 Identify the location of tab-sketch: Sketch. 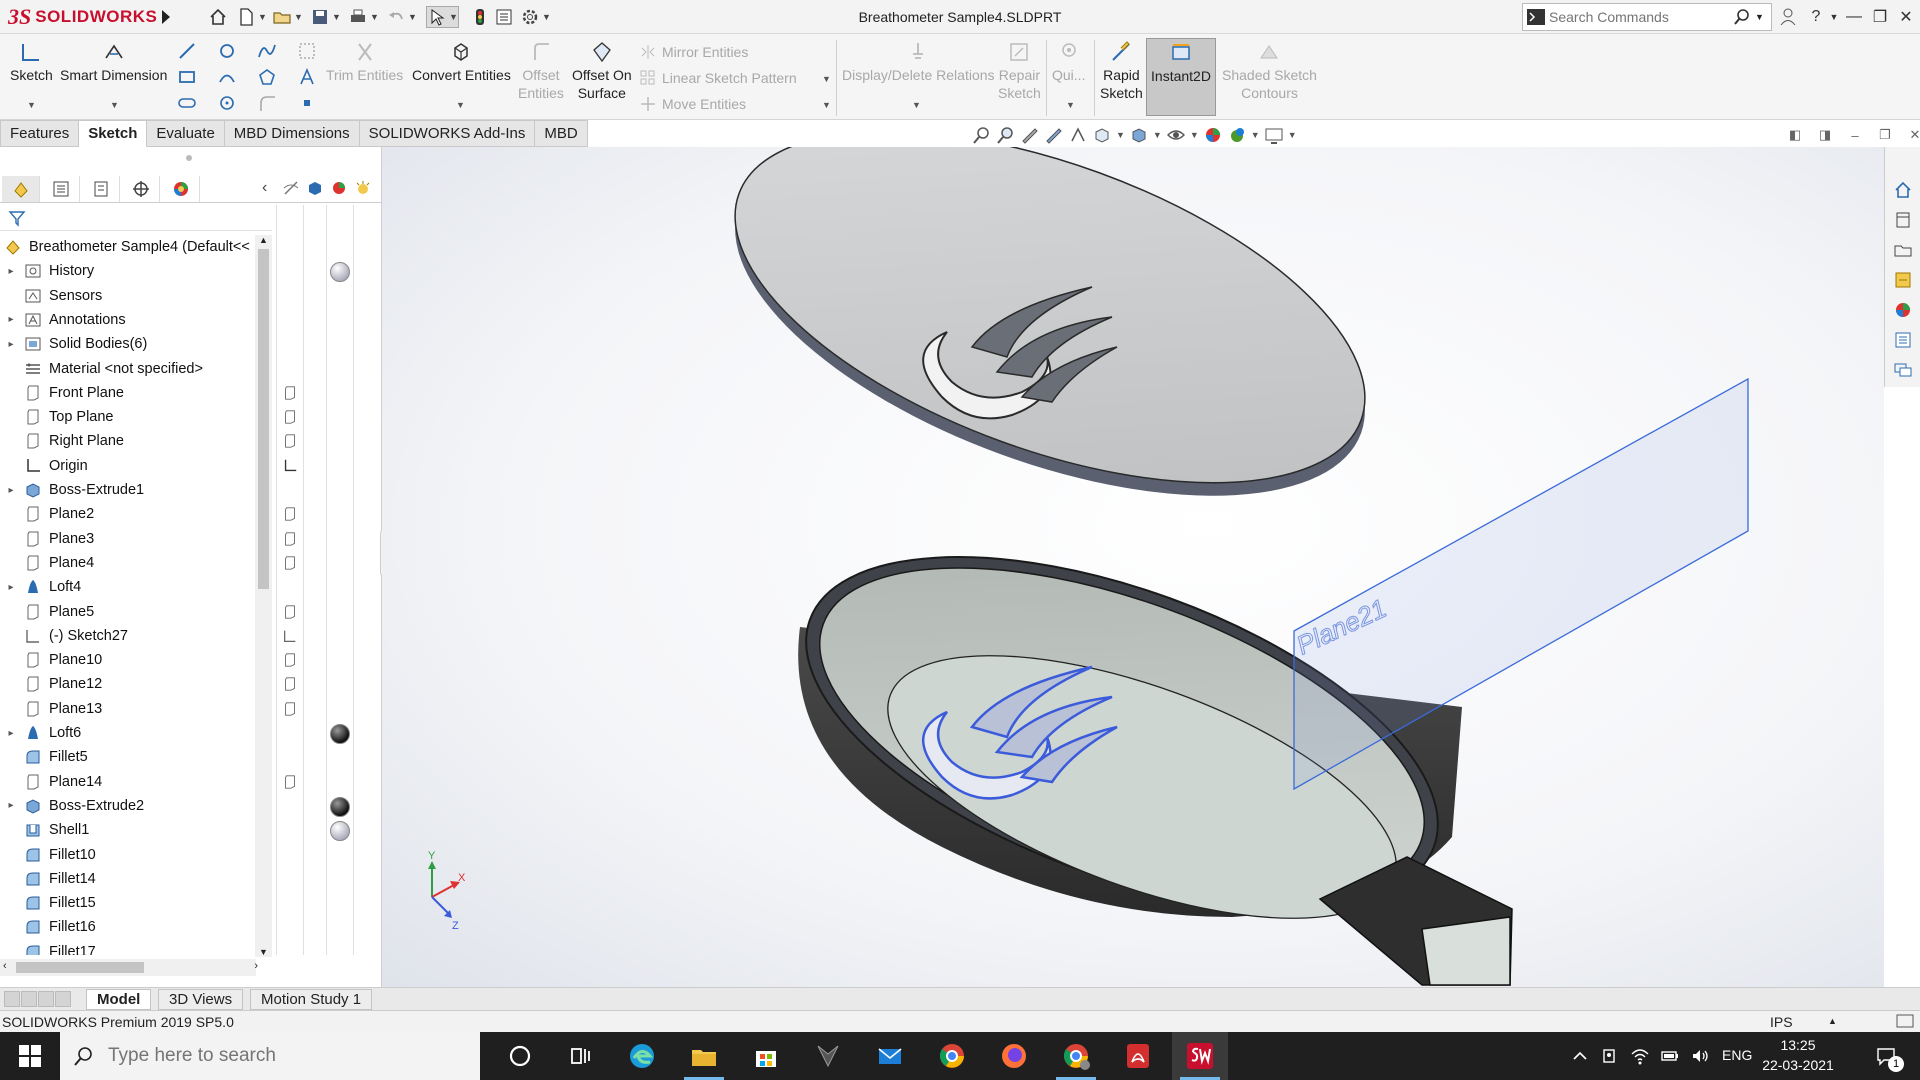
(113, 133).